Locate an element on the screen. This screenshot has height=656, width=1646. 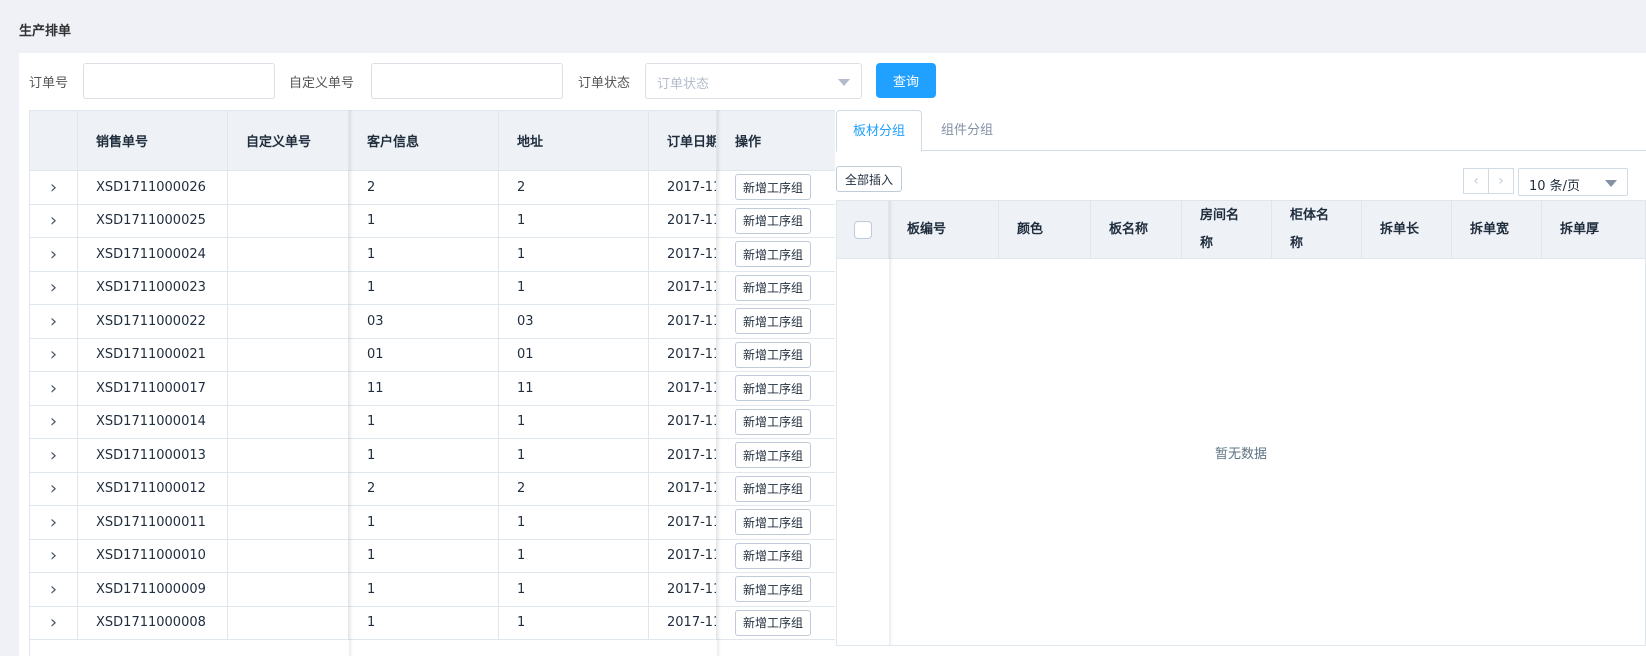
table-row: › XSD1711000022 03 03 2017-11 新增工序组 is located at coordinates (432, 322).